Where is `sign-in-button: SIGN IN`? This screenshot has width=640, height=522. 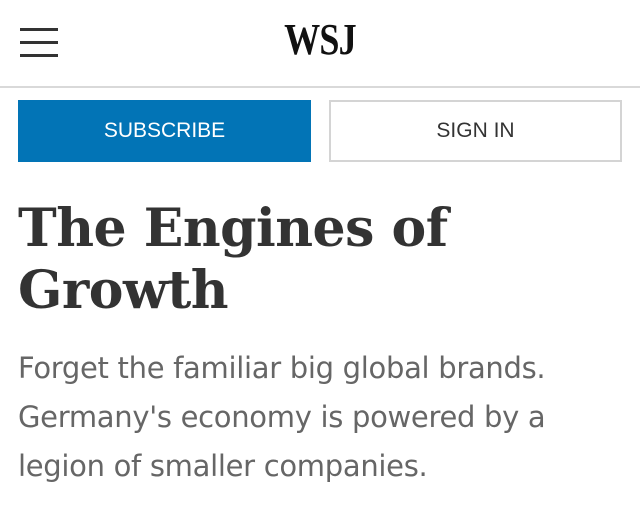 sign-in-button: SIGN IN is located at coordinates (475, 131).